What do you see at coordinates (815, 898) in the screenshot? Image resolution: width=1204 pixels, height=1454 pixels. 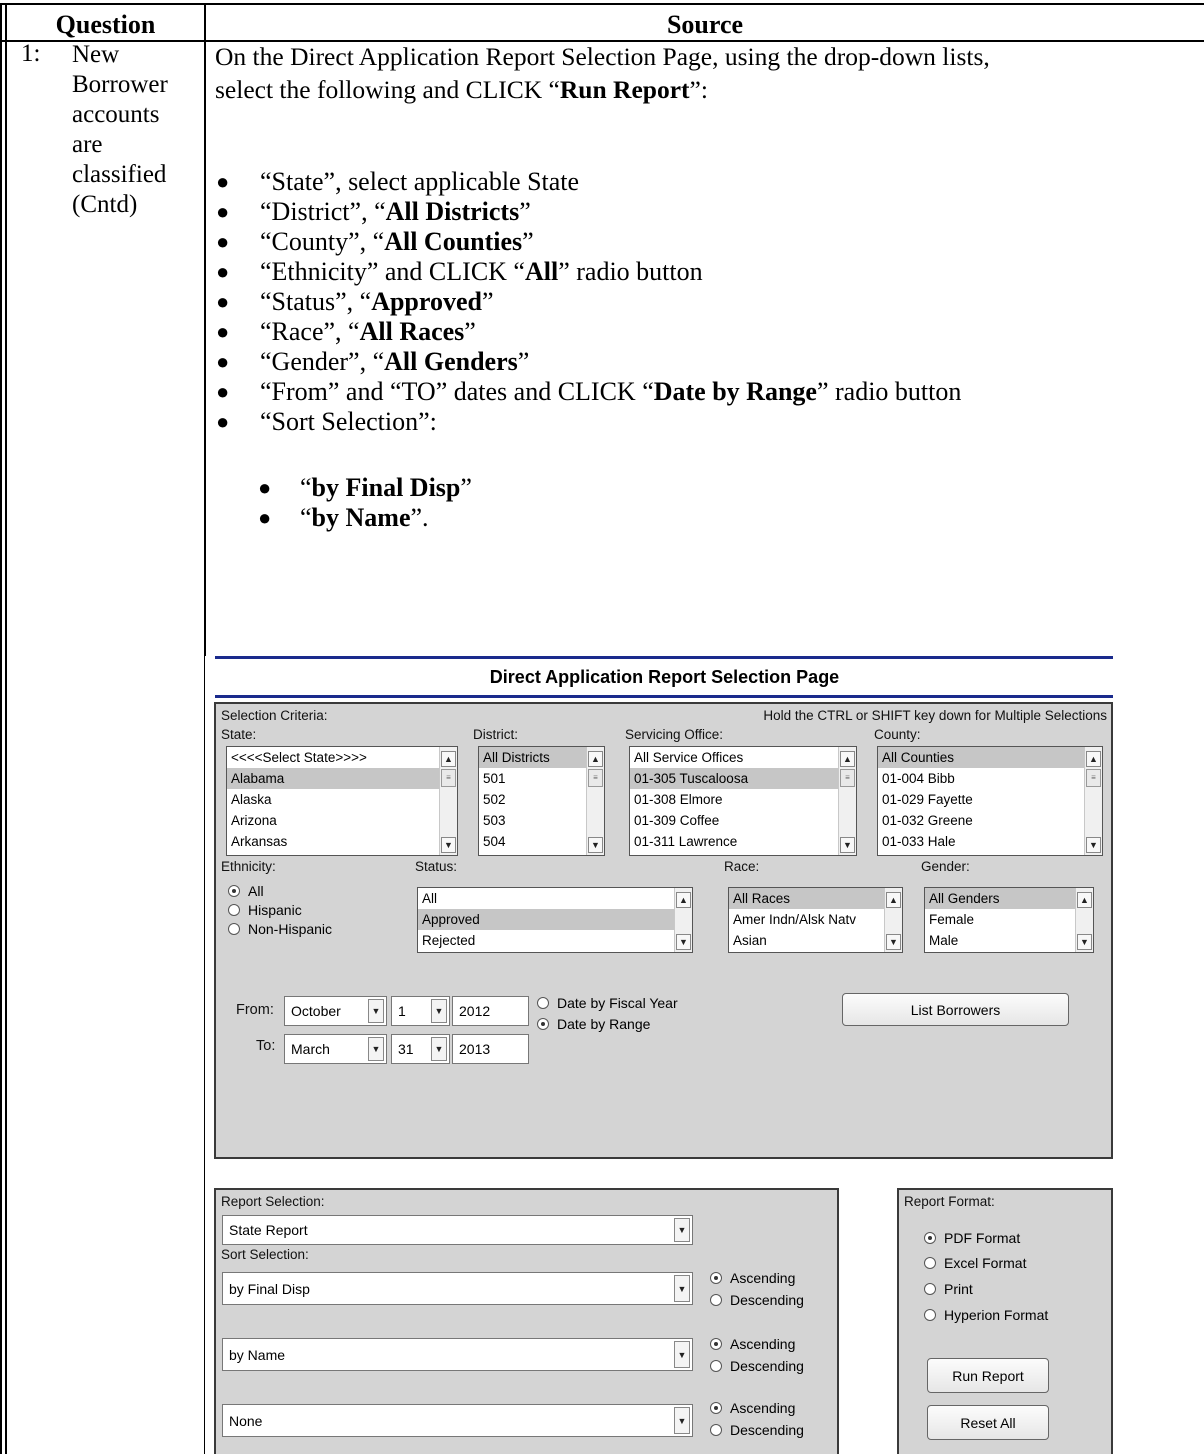 I see `list-option: All Races` at bounding box center [815, 898].